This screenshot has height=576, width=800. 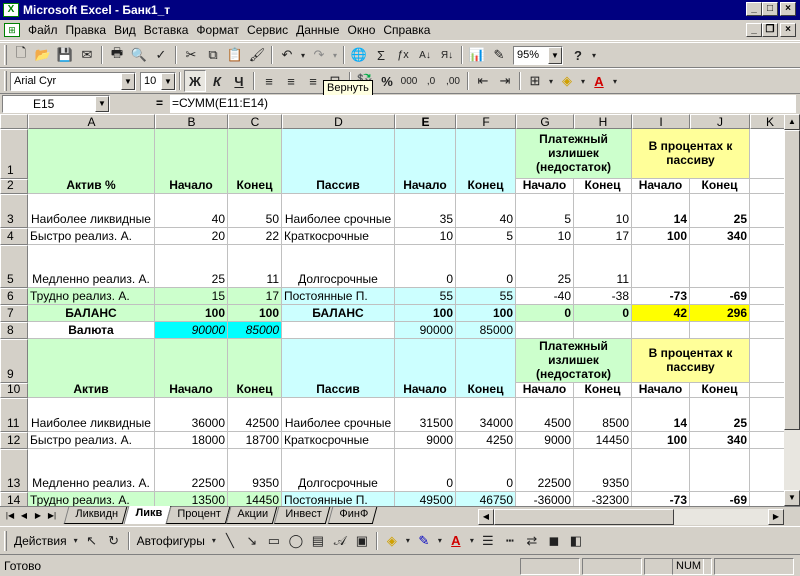 I want to click on menu-view: Вид, so click(x=125, y=30).